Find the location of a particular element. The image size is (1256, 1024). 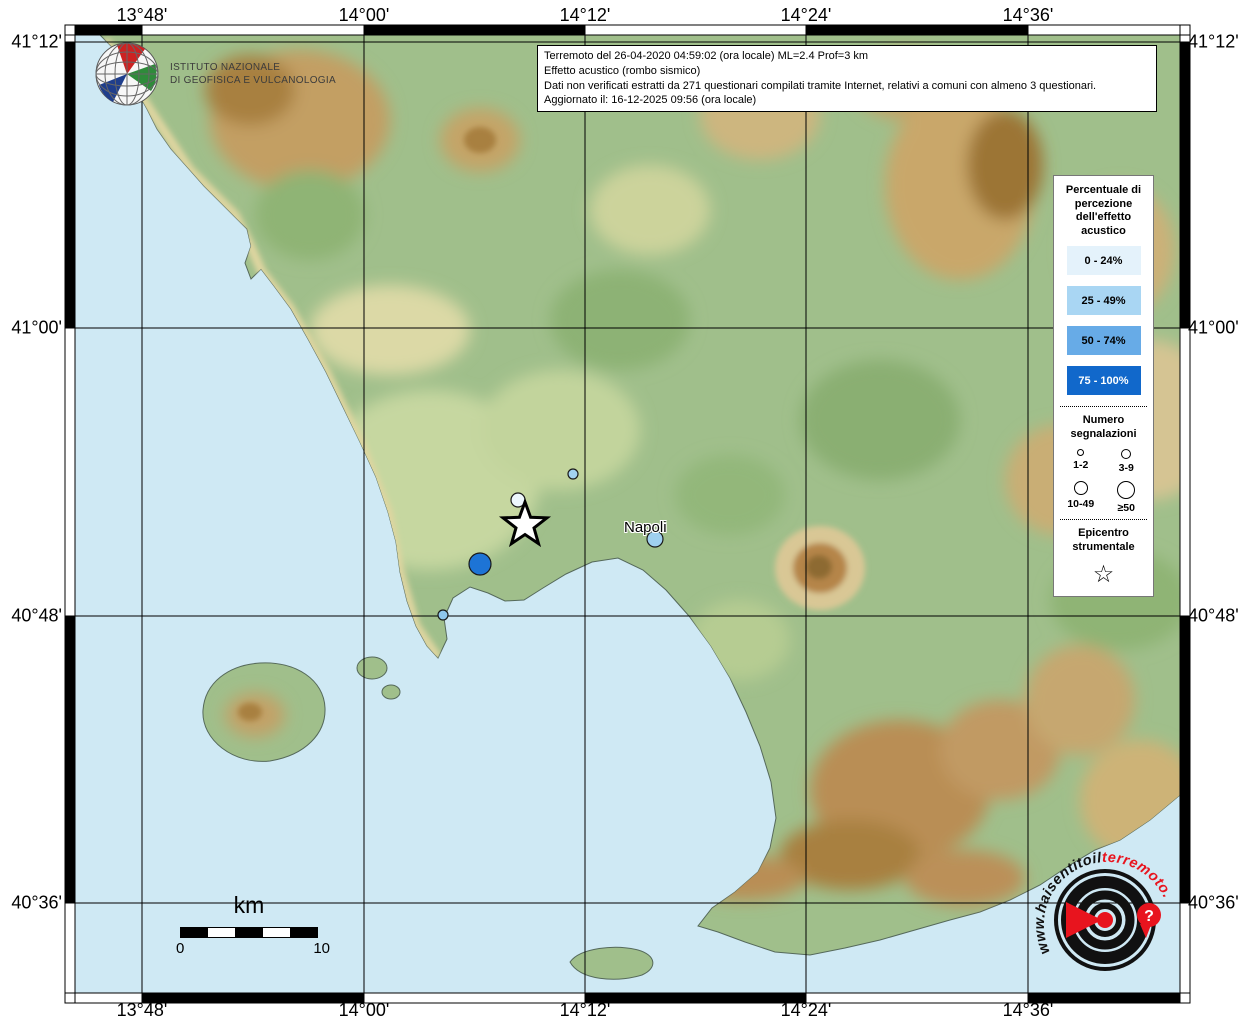

legend-count-50: ≥50 is located at coordinates (1127, 497).